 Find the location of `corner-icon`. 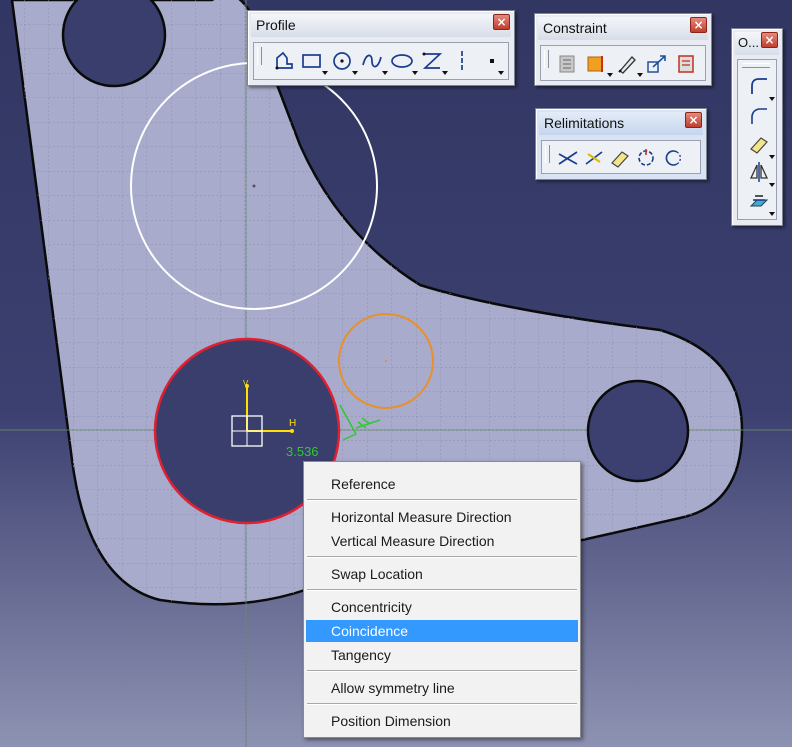

corner-icon is located at coordinates (759, 86).